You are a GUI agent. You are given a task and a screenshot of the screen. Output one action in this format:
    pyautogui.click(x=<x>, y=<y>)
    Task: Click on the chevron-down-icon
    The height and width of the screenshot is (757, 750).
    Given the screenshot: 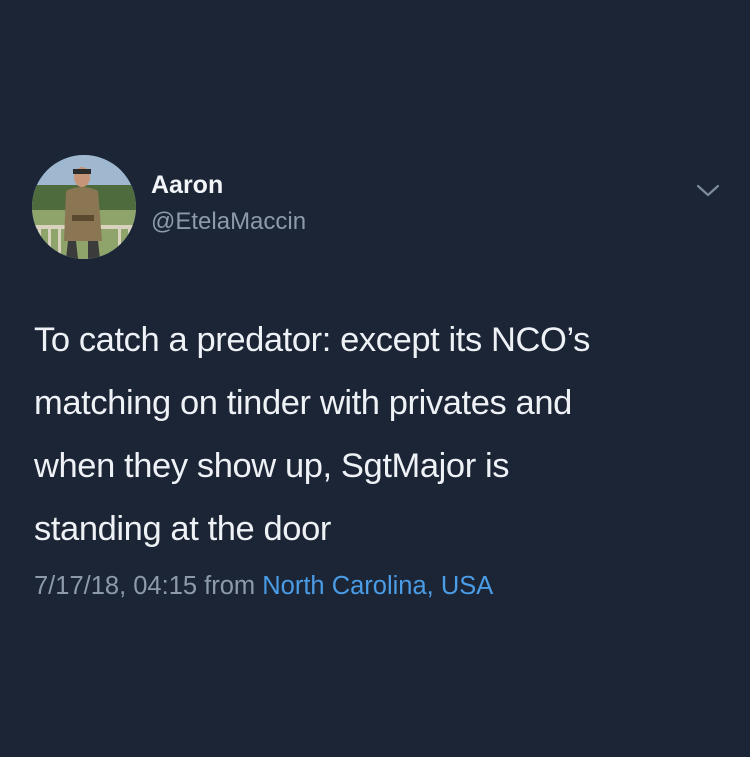 What is the action you would take?
    pyautogui.click(x=708, y=190)
    